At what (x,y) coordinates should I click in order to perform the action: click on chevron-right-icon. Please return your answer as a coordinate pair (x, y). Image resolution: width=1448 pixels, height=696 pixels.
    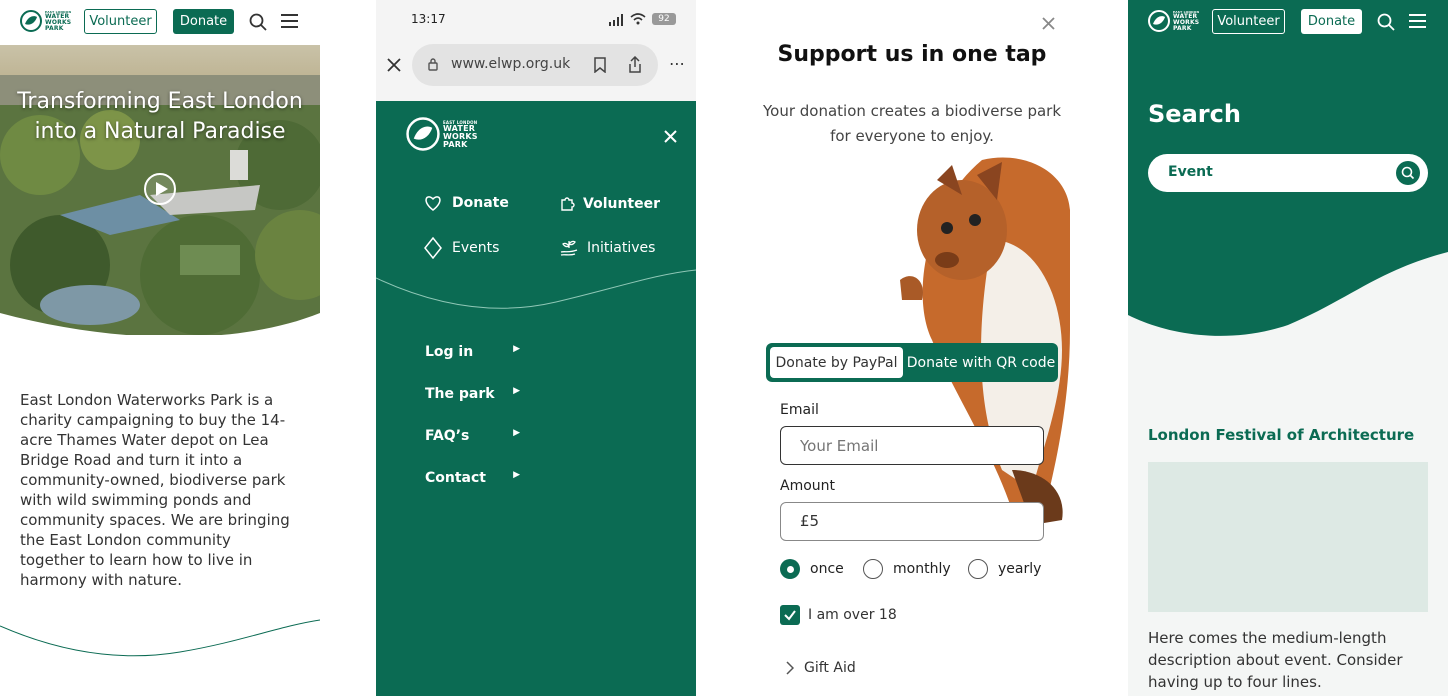
    Looking at the image, I should click on (790, 668).